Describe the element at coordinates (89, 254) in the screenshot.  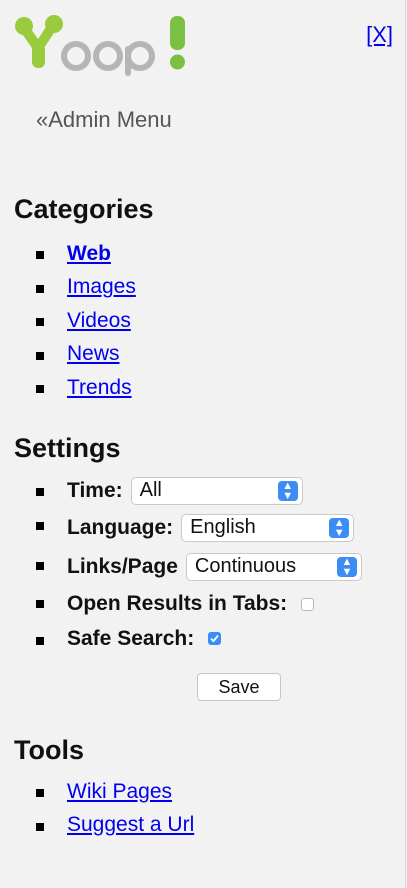
I see `category-web-link: Web` at that location.